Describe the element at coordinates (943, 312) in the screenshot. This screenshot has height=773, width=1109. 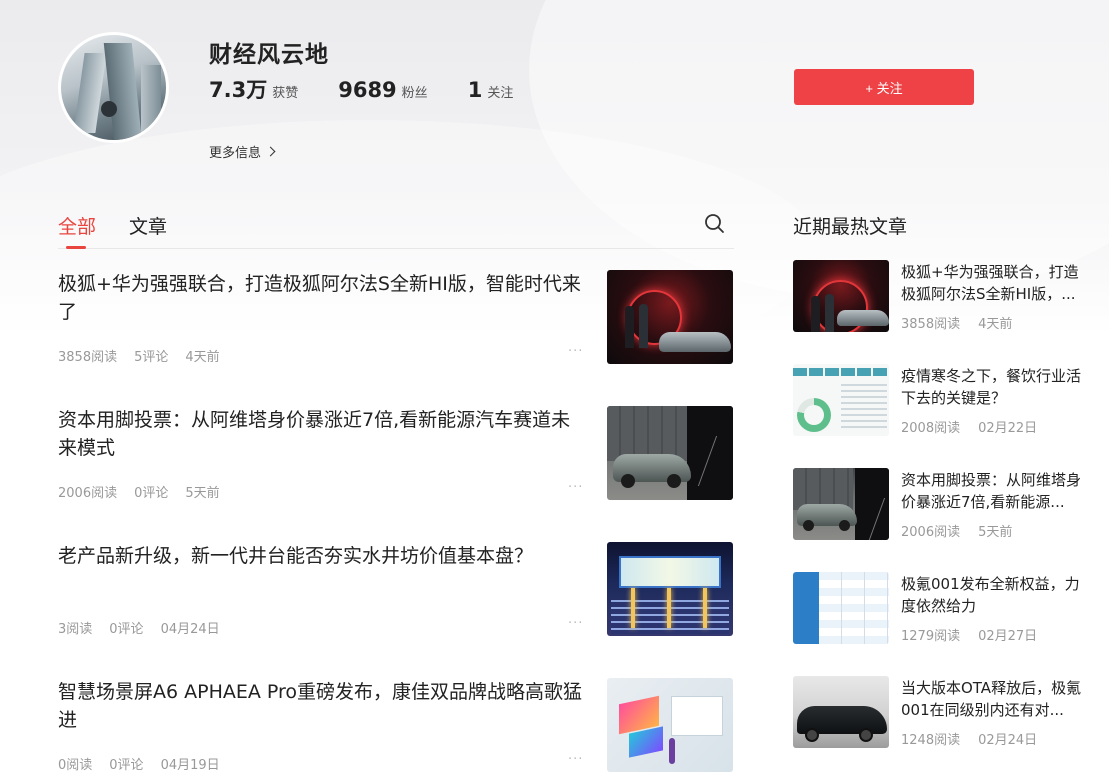
I see `hot-article-item: 极狐+华为强强联合，打造极狐阿尔法S全新HI版，... 3858阅读 4天前` at that location.